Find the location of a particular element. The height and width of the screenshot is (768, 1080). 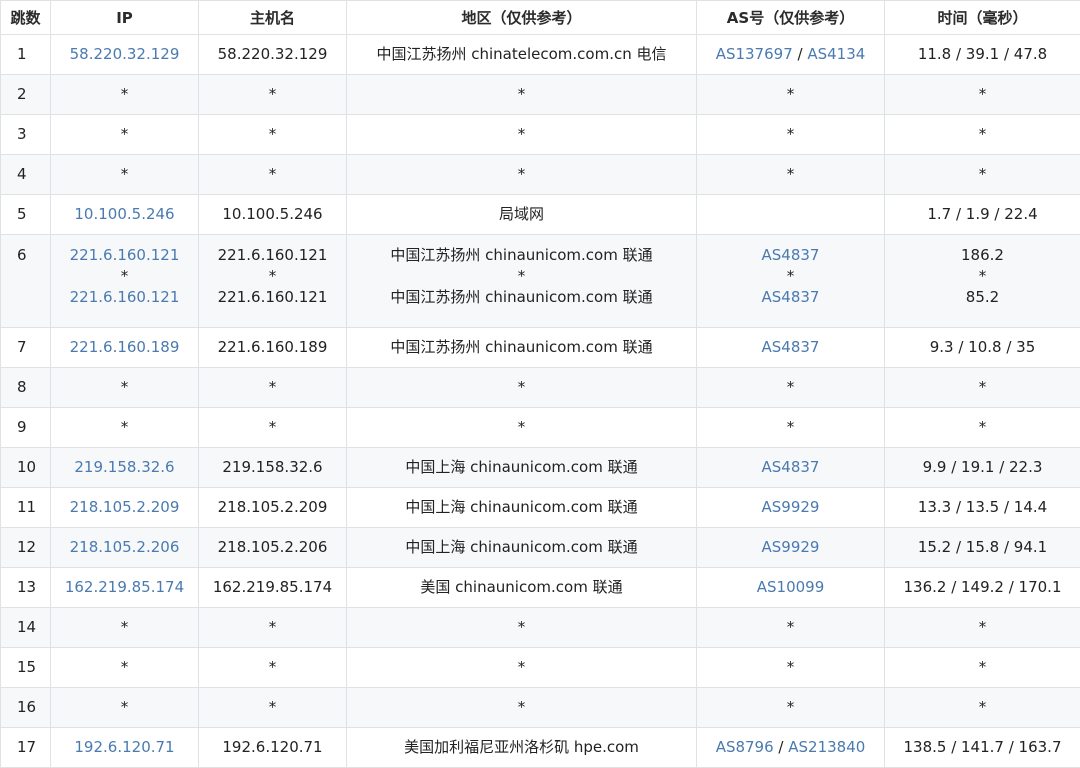

region-cell-text: 美国 chinaunicom.com 联通 is located at coordinates (521, 587).